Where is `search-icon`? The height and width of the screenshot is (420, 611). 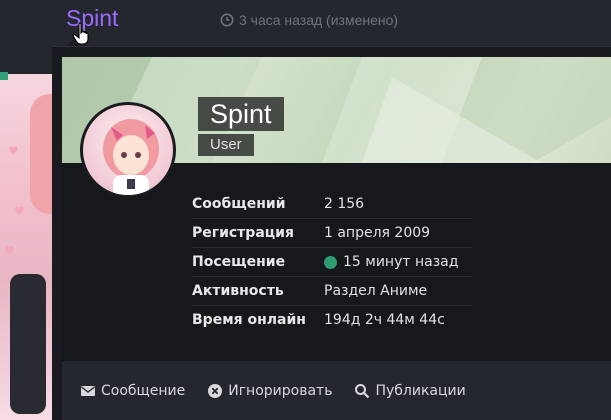 search-icon is located at coordinates (362, 391).